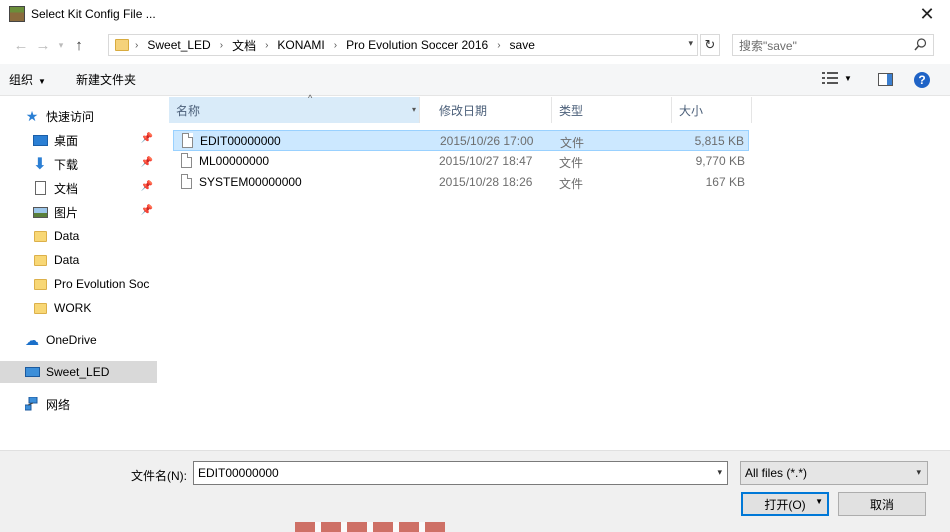 This screenshot has width=950, height=532. Describe the element at coordinates (250, 182) in the screenshot. I see `file-name: SYSTEM00000000` at that location.